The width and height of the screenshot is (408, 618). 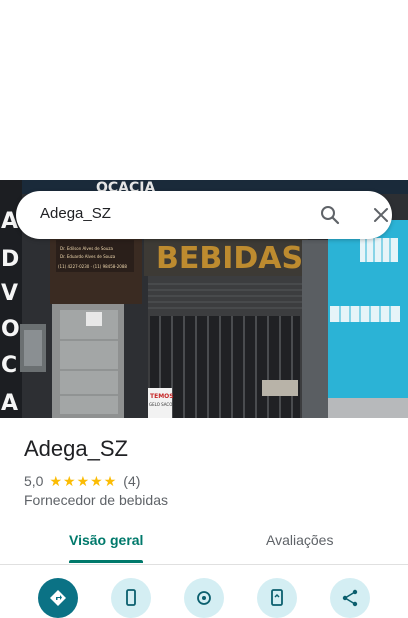 What do you see at coordinates (9, 403) in the screenshot?
I see `photo-side-letter-6: A` at bounding box center [9, 403].